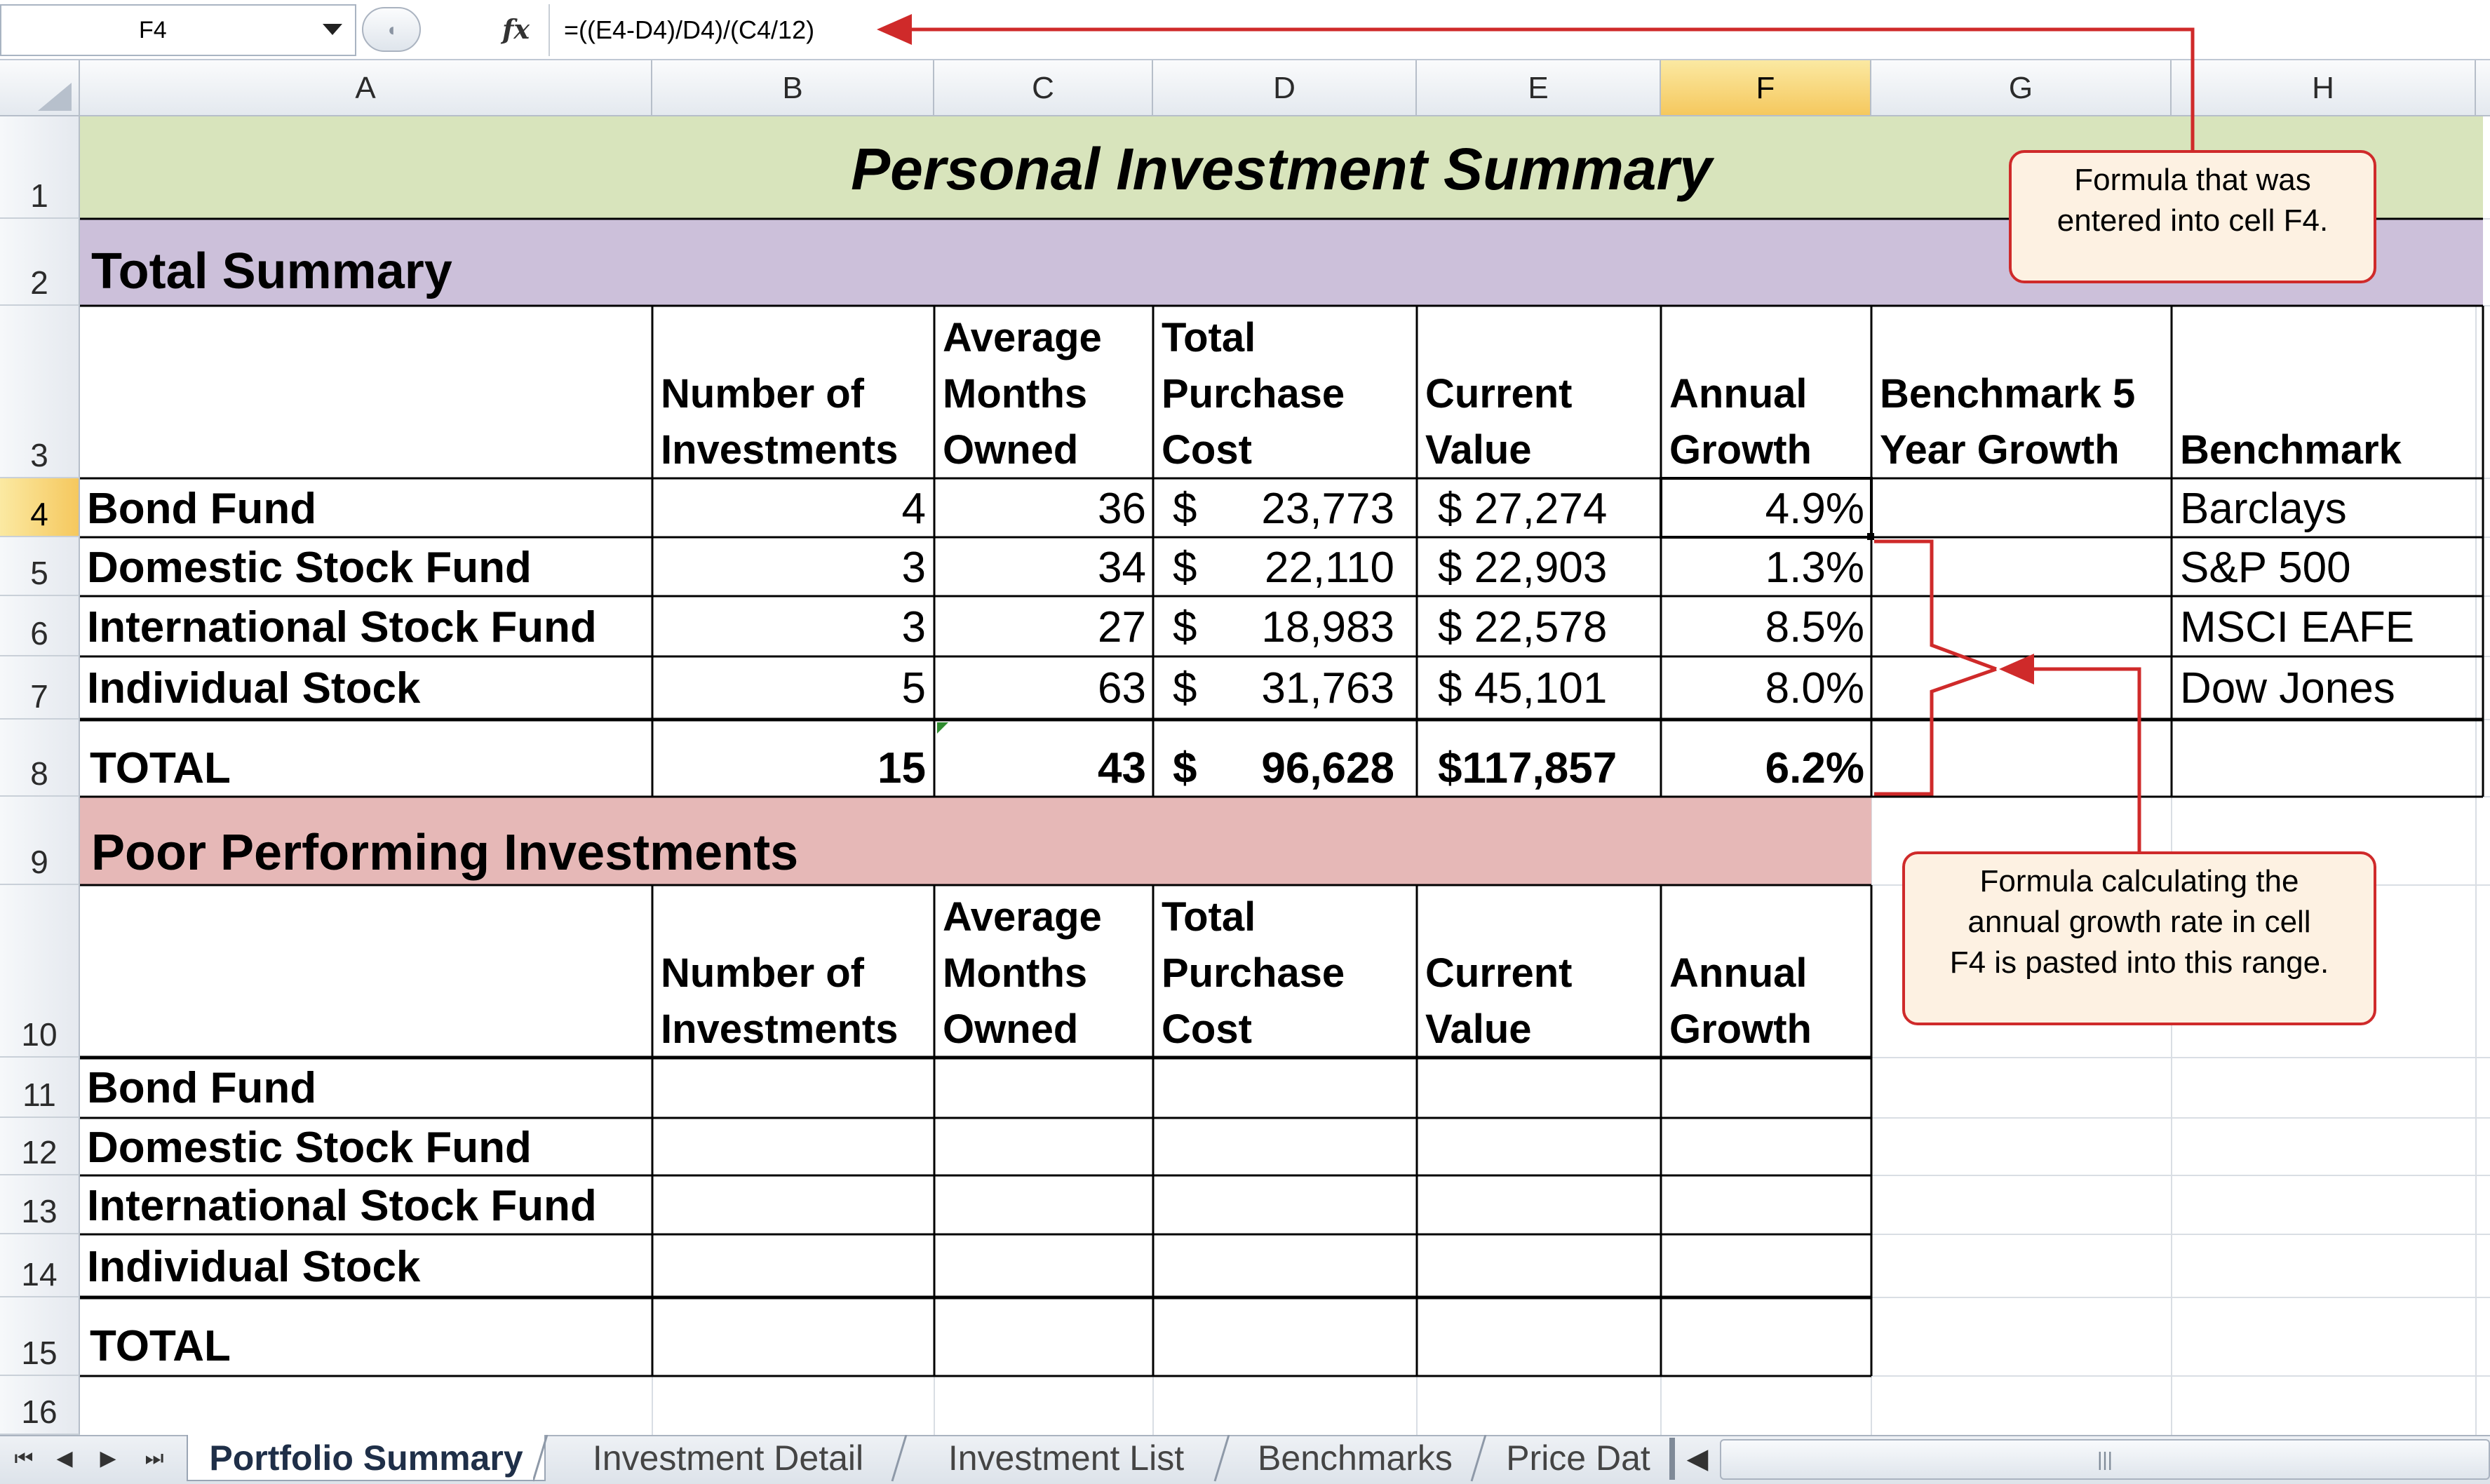  What do you see at coordinates (24, 1459) in the screenshot?
I see `first-sheet-icon: ⏮` at bounding box center [24, 1459].